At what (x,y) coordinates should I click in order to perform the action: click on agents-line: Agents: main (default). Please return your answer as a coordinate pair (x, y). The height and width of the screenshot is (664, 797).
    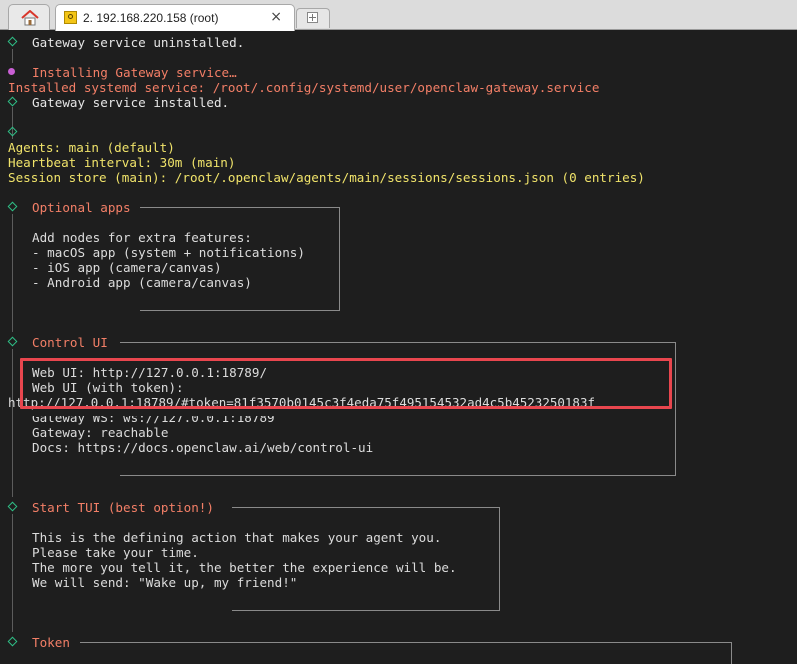
    Looking at the image, I should click on (91, 147).